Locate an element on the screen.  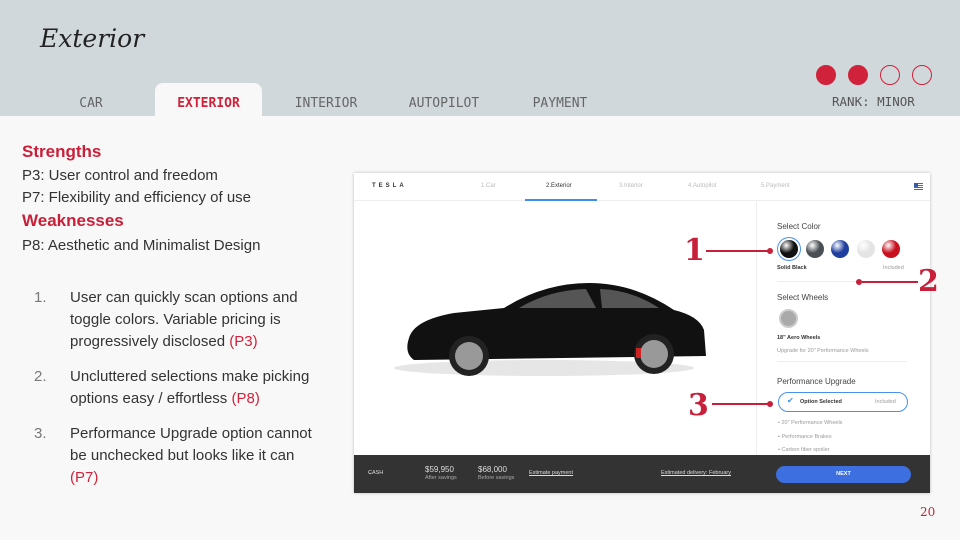
list-number: 2. is located at coordinates (40, 376).